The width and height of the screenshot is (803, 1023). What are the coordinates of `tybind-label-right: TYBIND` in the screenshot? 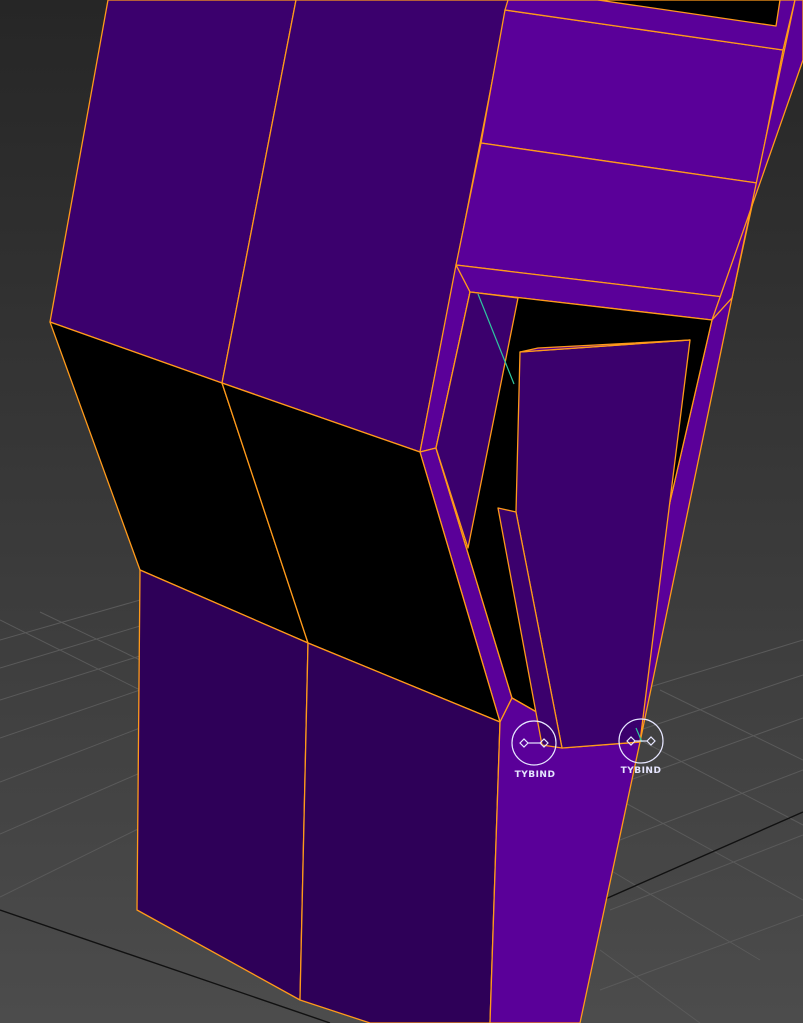 It's located at (641, 771).